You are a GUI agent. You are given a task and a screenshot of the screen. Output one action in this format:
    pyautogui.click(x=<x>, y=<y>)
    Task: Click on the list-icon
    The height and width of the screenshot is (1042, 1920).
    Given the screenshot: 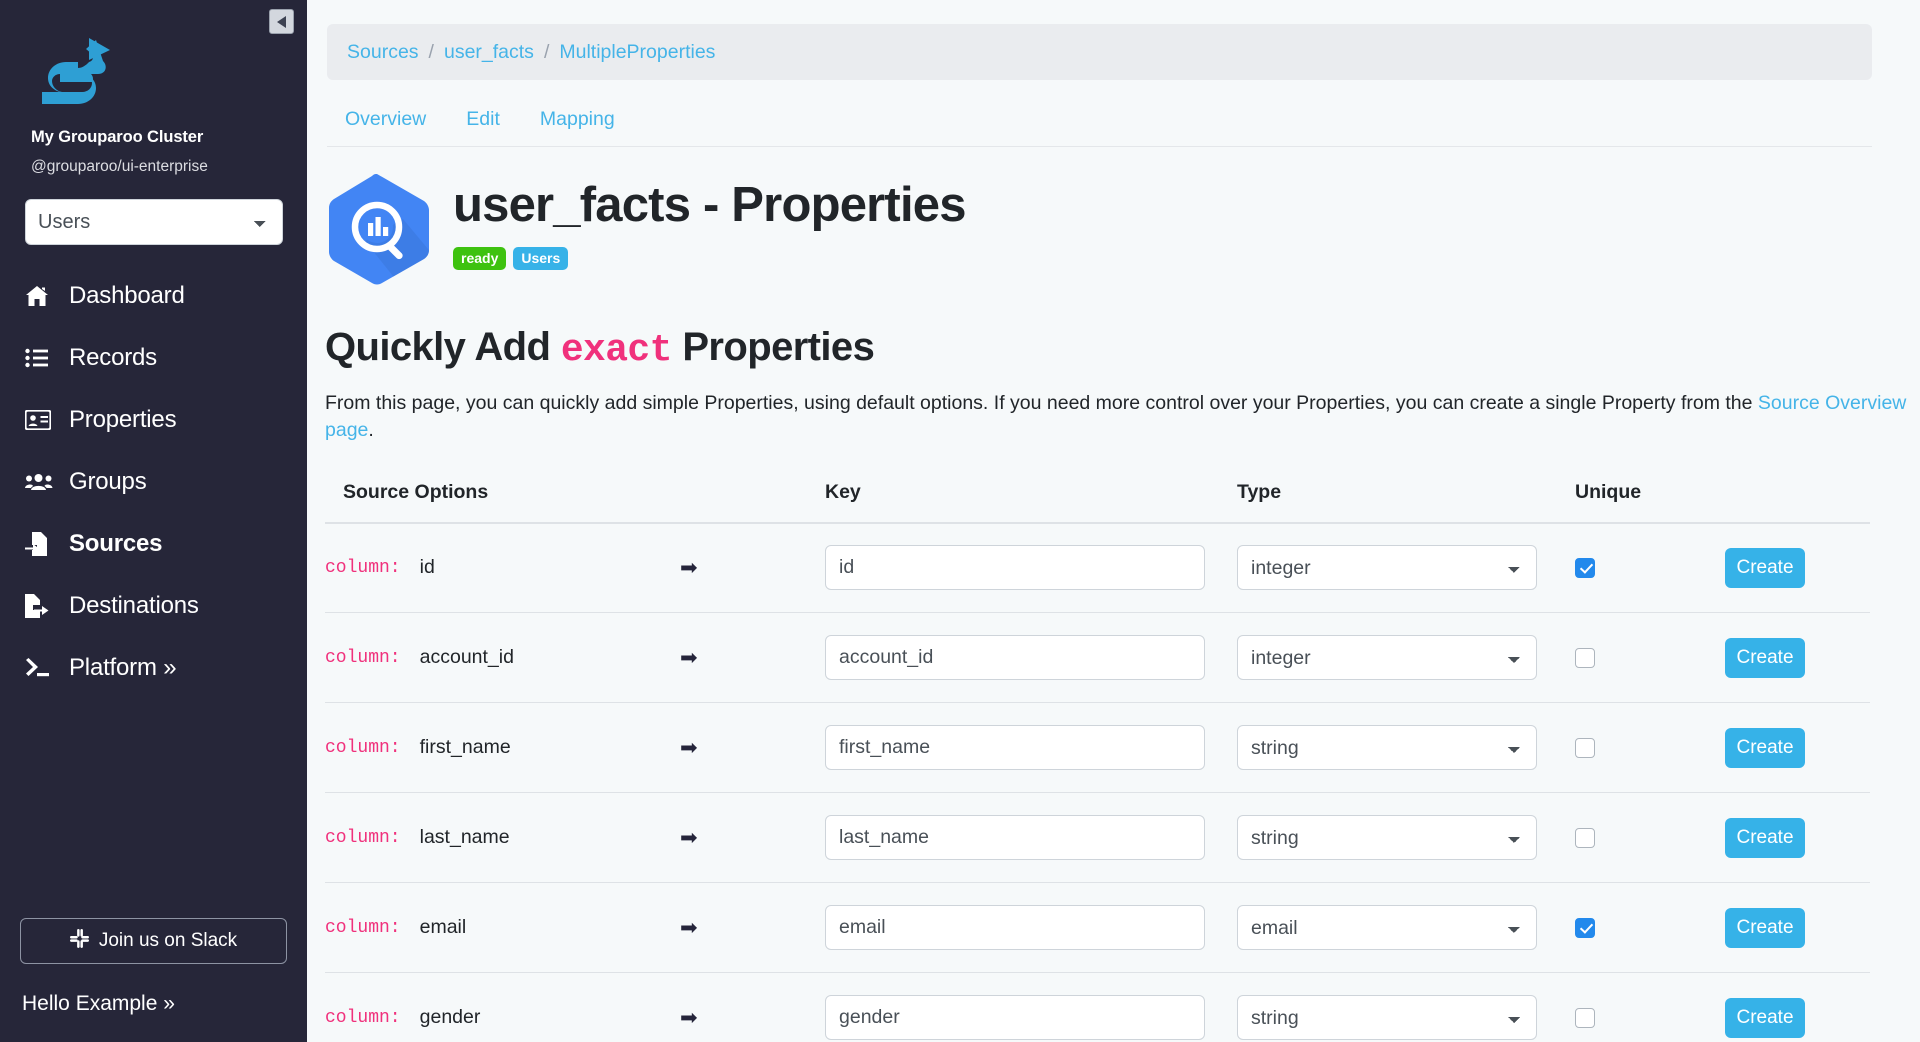 What is the action you would take?
    pyautogui.click(x=40, y=358)
    